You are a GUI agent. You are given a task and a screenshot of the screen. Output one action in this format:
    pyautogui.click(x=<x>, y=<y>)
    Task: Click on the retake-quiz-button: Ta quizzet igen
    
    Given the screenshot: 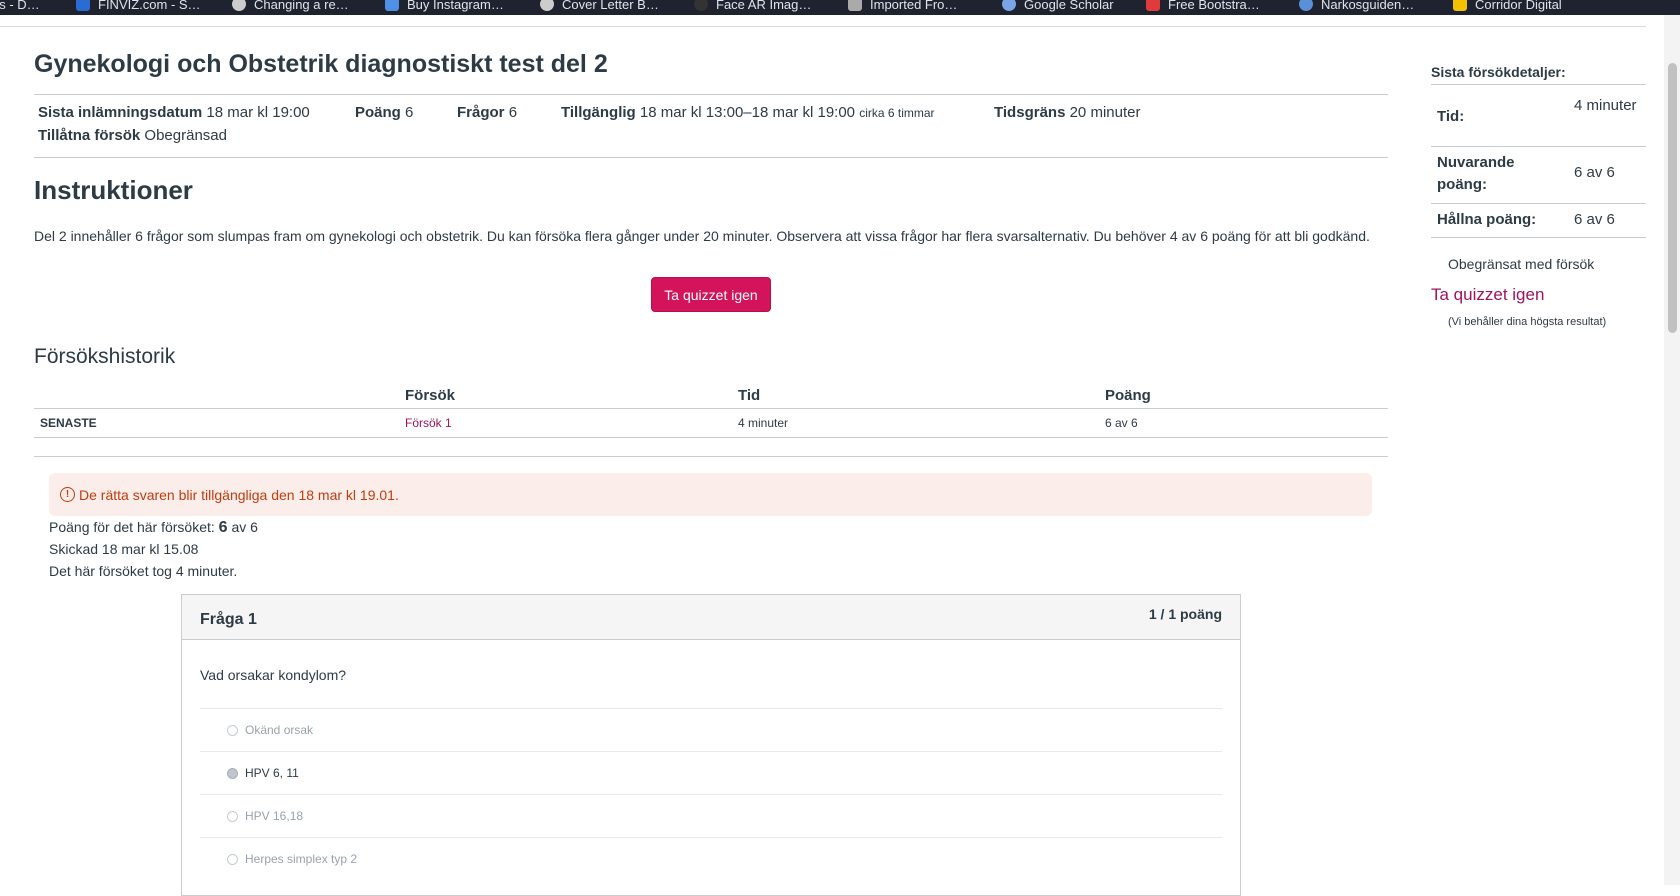 What is the action you would take?
    pyautogui.click(x=711, y=294)
    